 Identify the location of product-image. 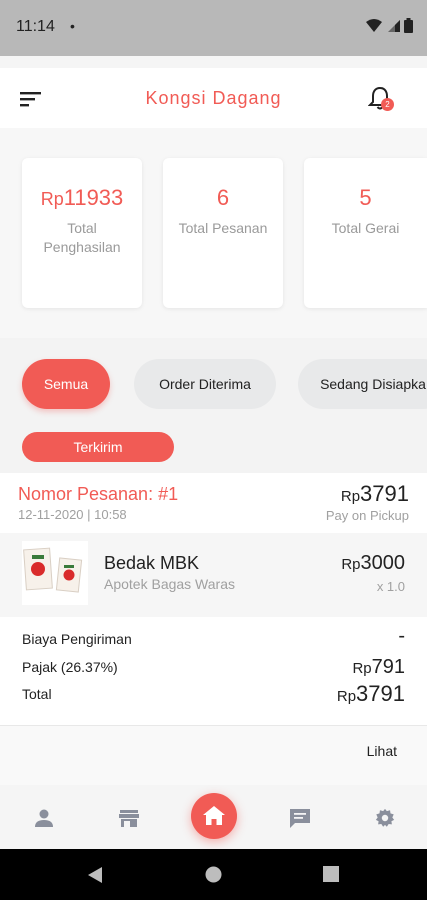
(55, 573).